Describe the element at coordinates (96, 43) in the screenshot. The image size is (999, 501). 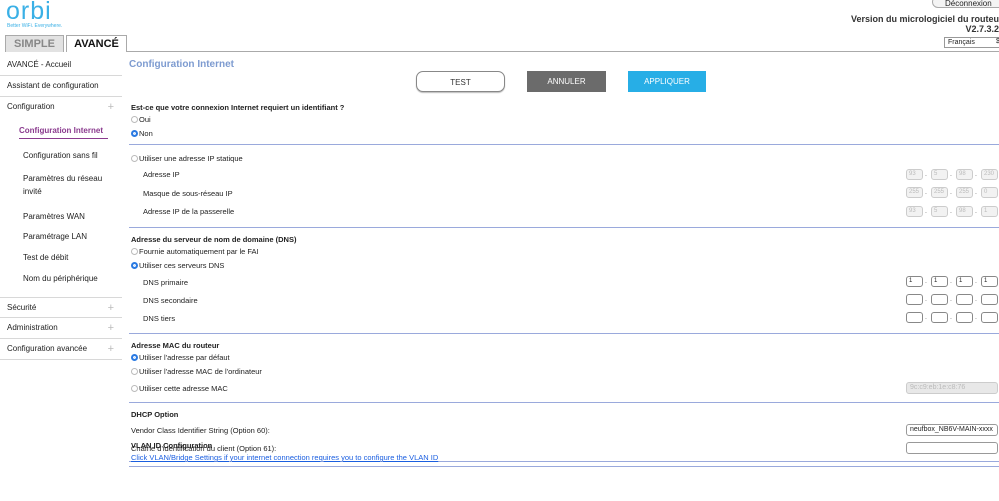
I see `tab-advanced: AVANCÉ` at that location.